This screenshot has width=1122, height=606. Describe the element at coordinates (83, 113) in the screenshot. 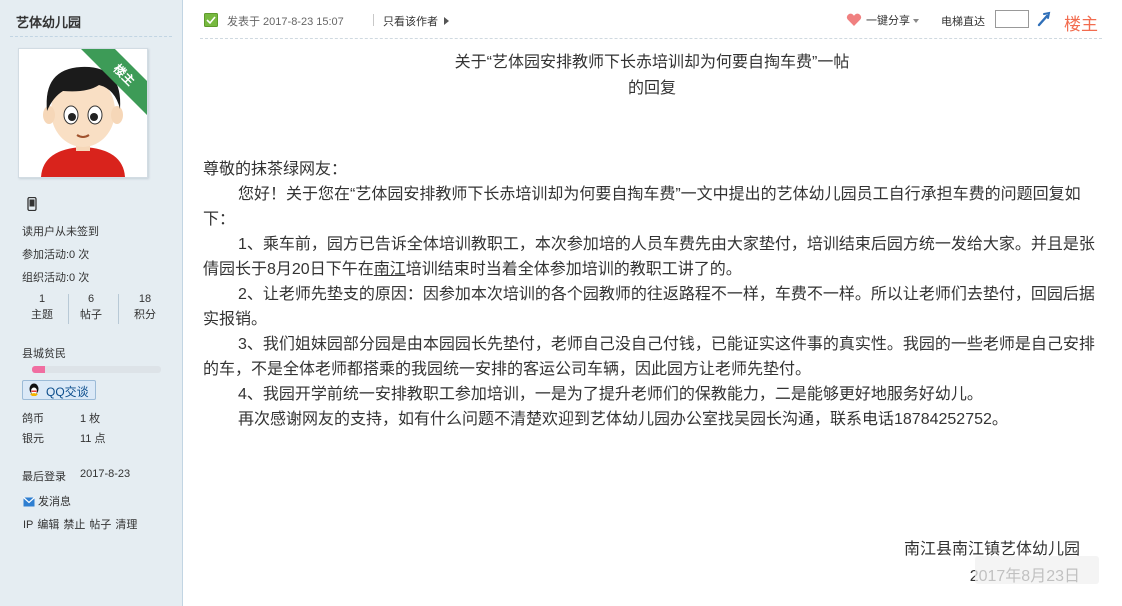

I see `avatar: 楼主` at that location.